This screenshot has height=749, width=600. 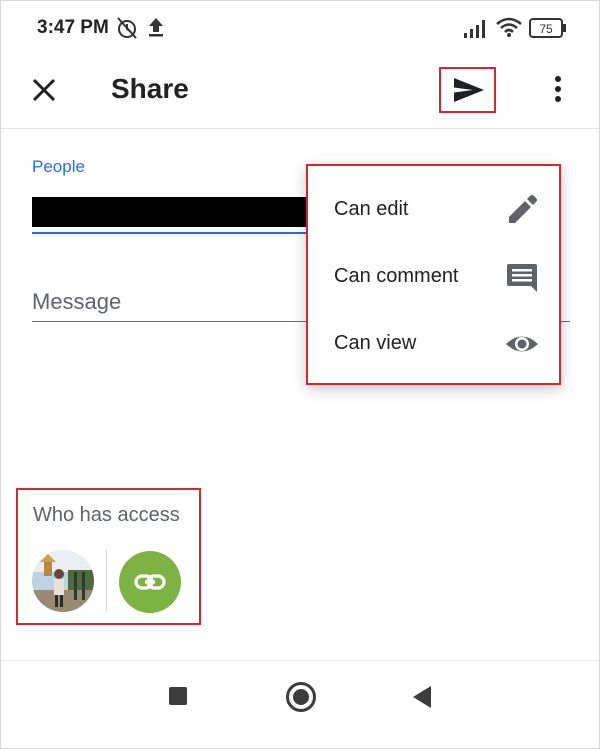 I want to click on eye-icon, so click(x=522, y=344).